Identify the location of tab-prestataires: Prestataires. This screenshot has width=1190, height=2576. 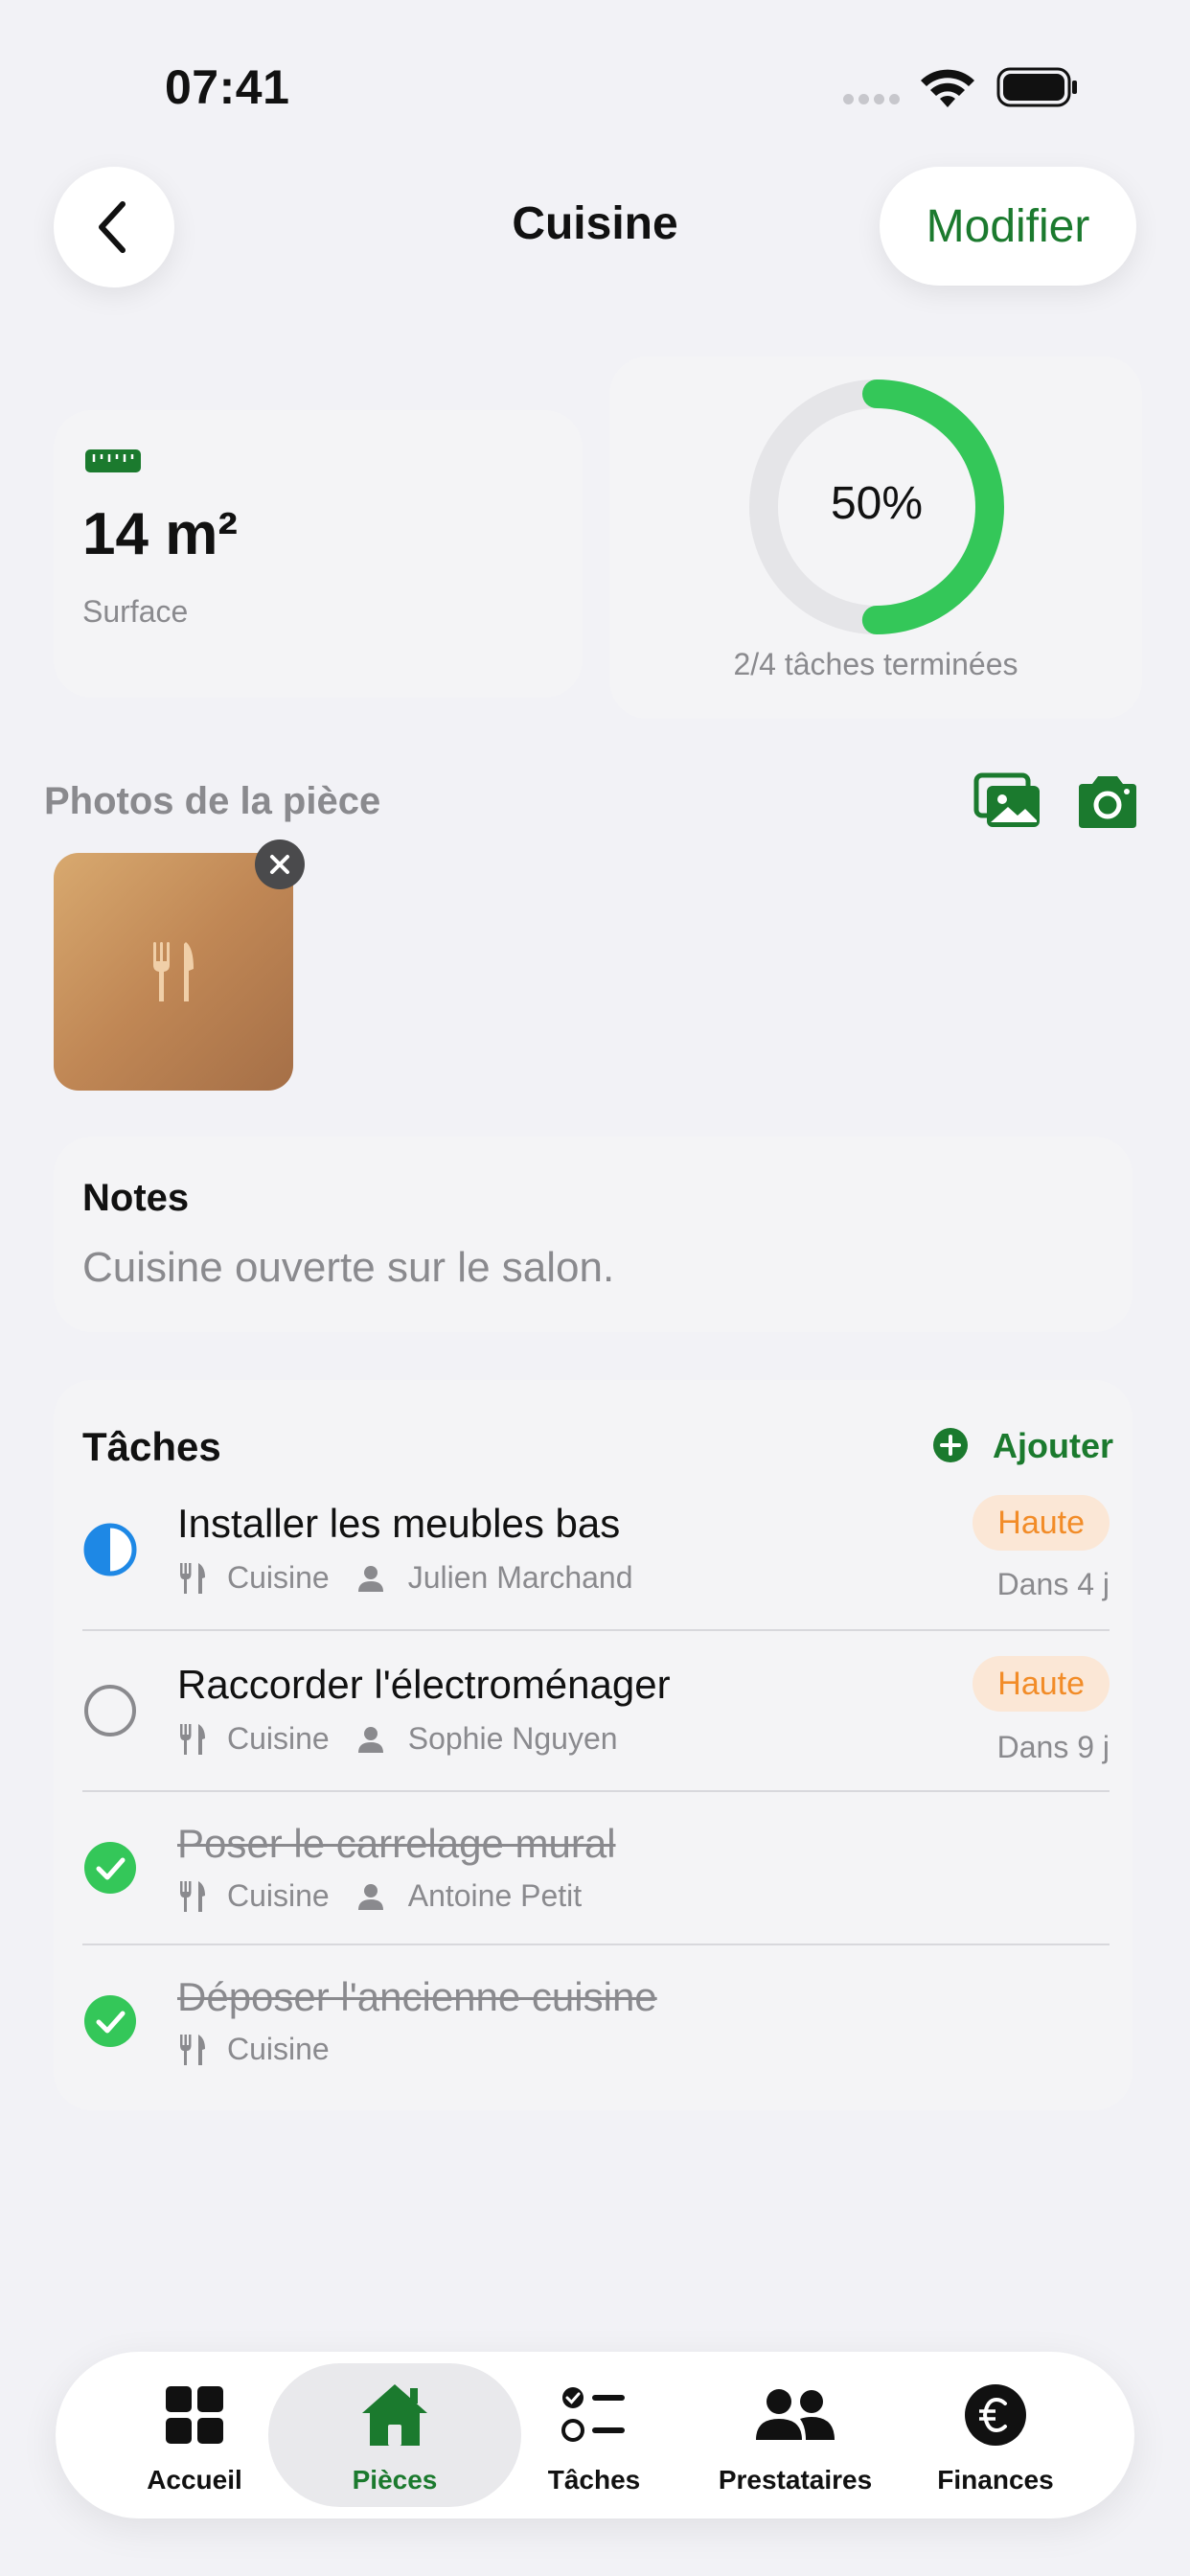
(795, 2438).